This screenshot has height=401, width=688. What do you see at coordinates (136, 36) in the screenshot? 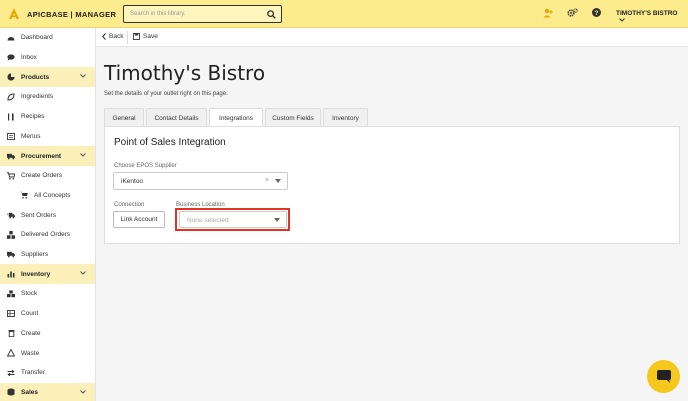
I see `save-icon` at bounding box center [136, 36].